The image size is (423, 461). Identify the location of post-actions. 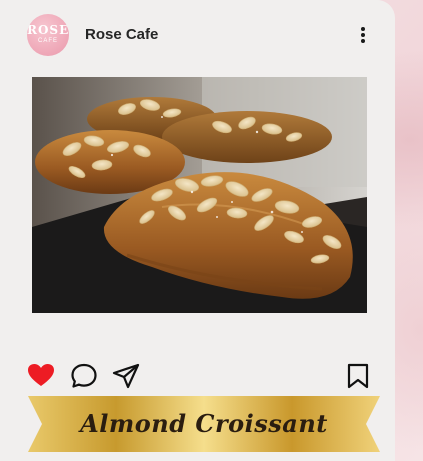
(197, 376).